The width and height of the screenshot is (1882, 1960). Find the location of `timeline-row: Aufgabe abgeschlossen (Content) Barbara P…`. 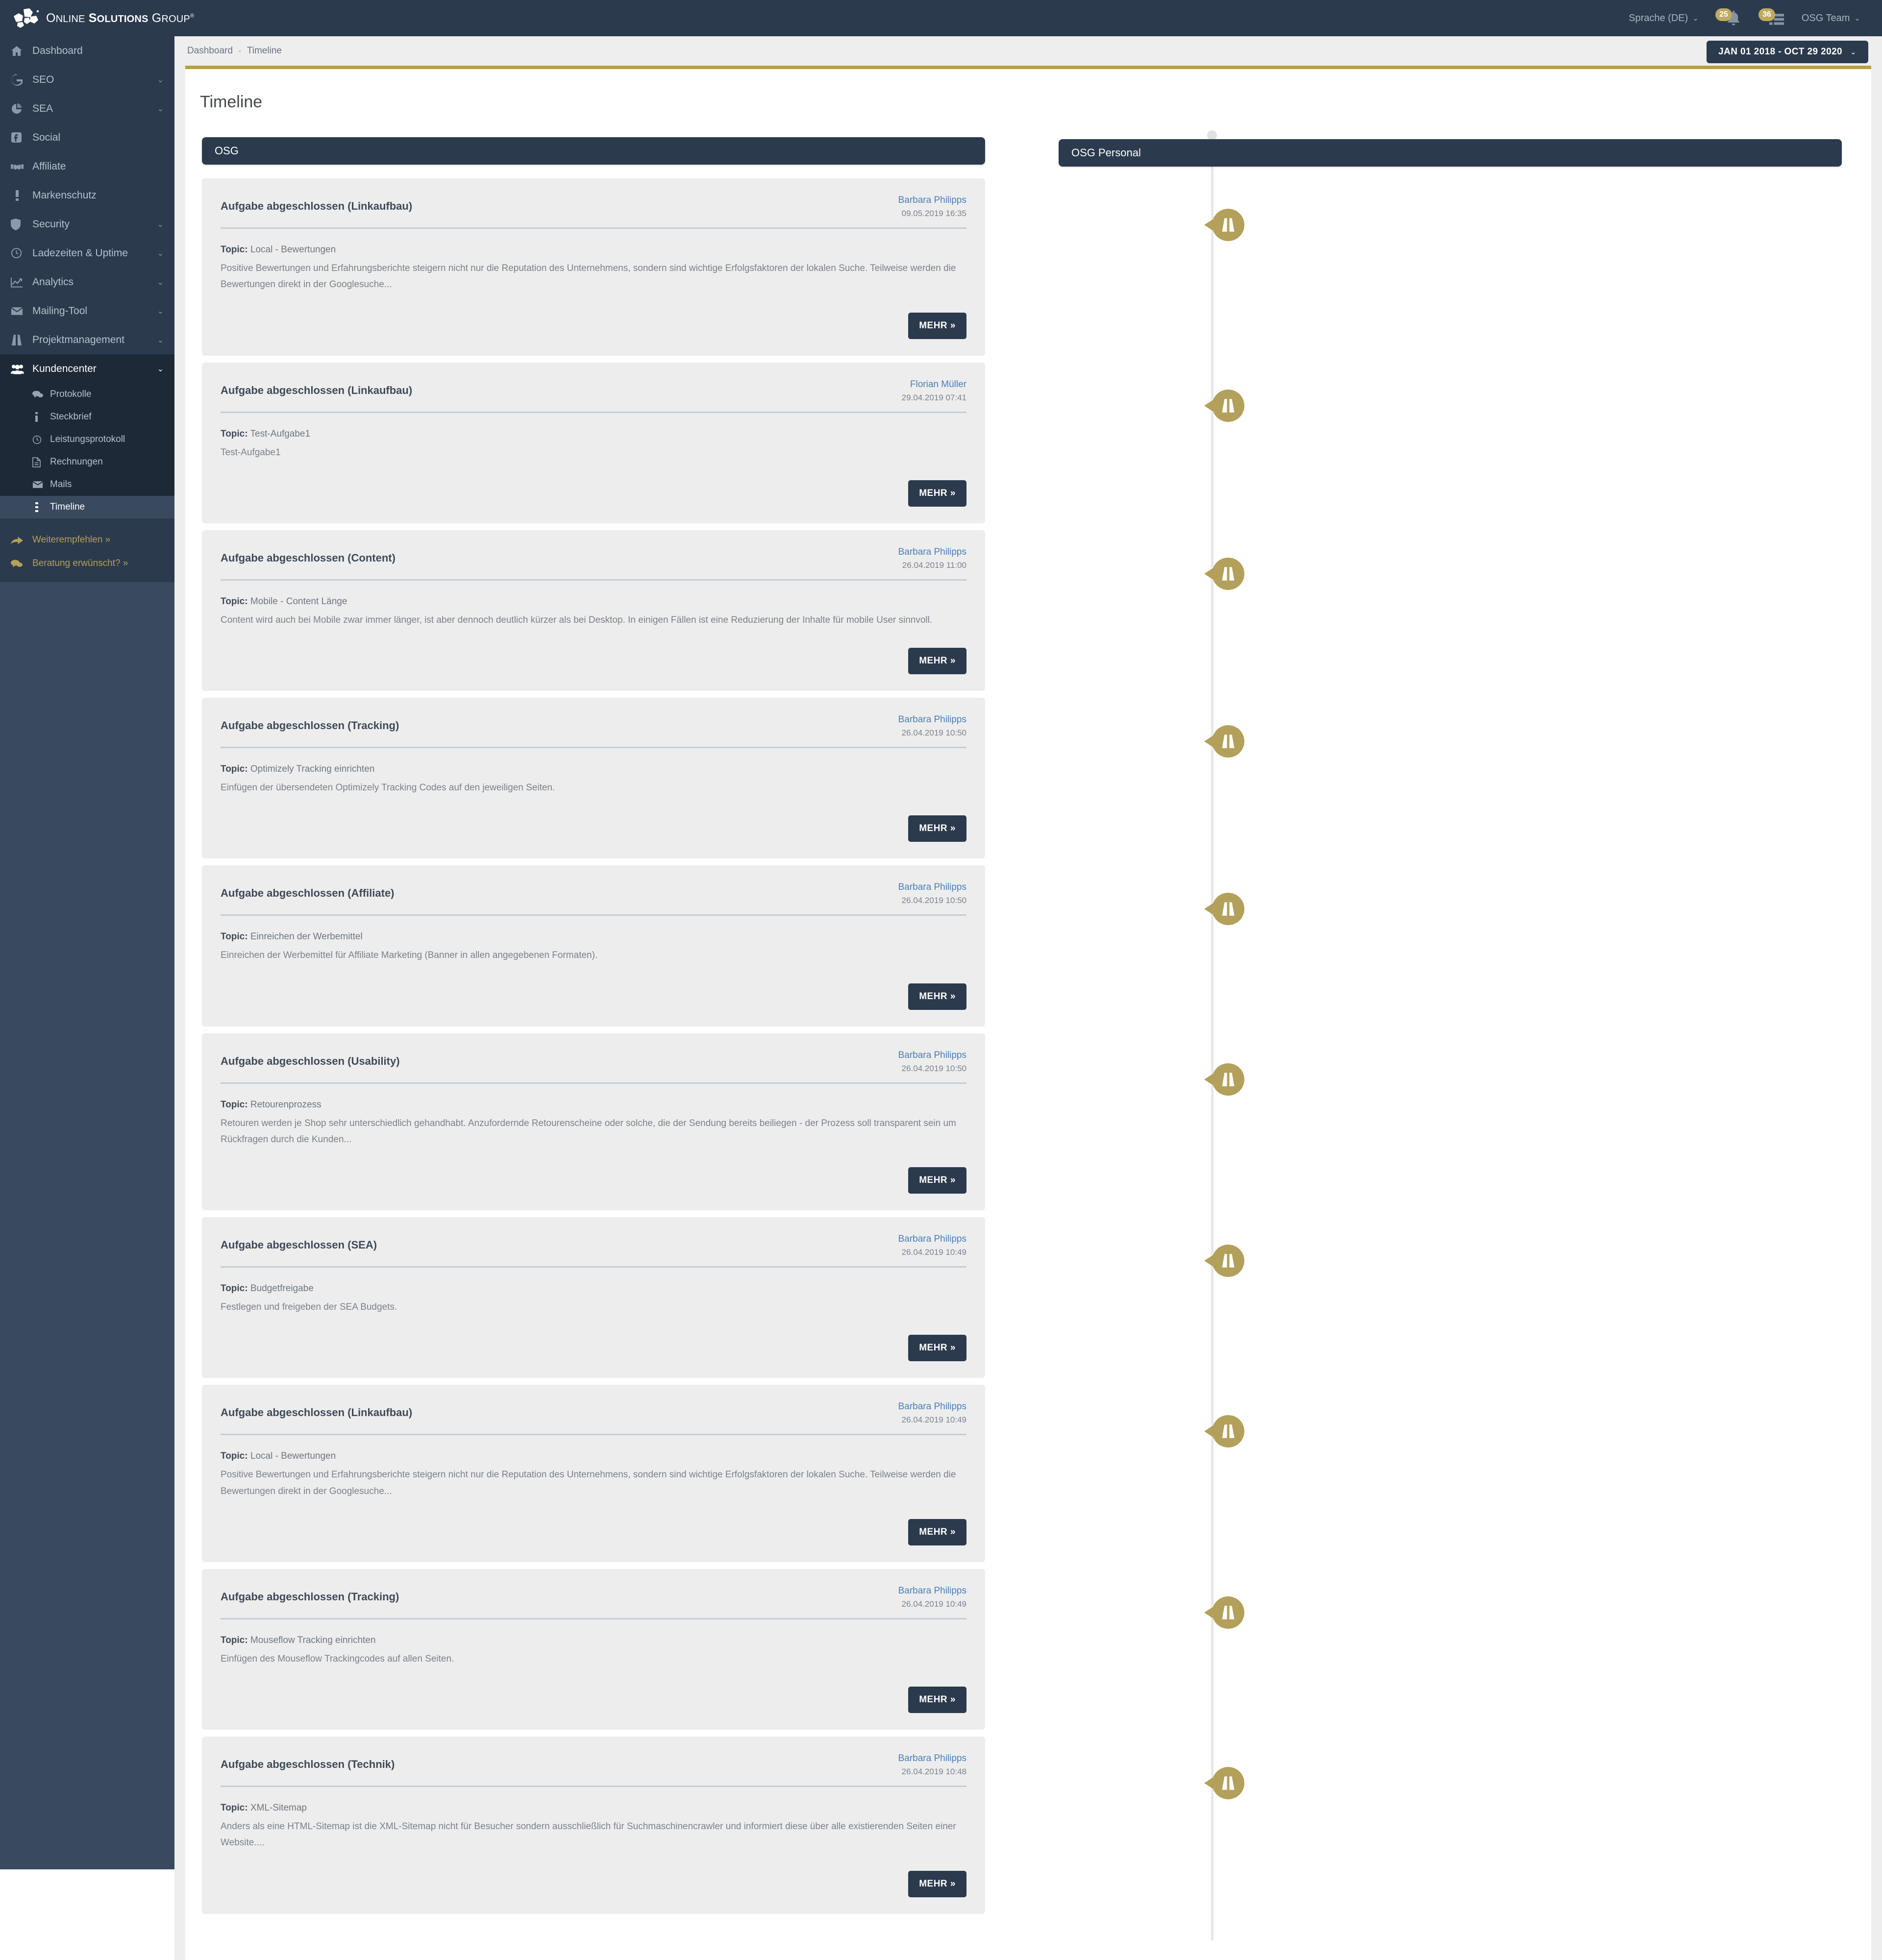

timeline-row: Aufgabe abgeschlossen (Content) Barbara P… is located at coordinates (1028, 610).